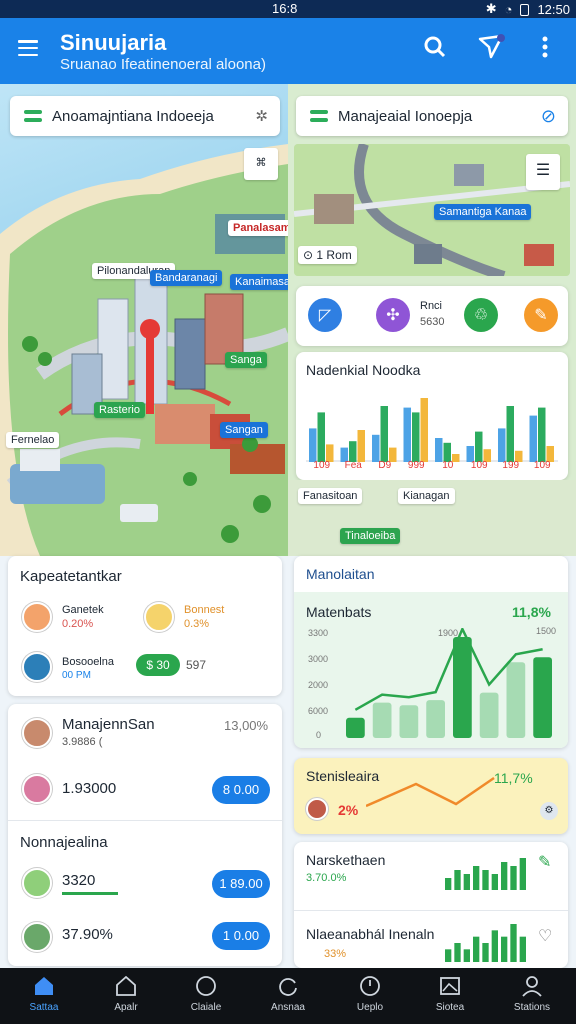 This screenshot has height=1024, width=576. What do you see at coordinates (511, 465) in the screenshot?
I see `x-tick-label: 199` at bounding box center [511, 465].